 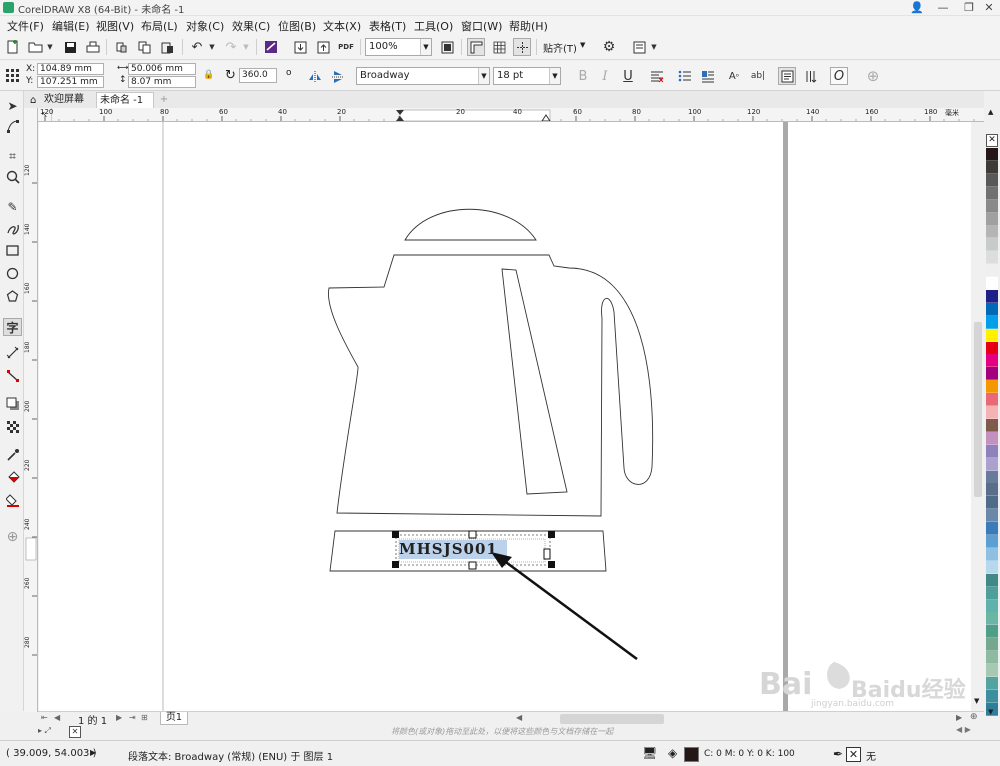 What do you see at coordinates (212, 47) in the screenshot?
I see `undo-dropdown-chevron-icon: ▼` at bounding box center [212, 47].